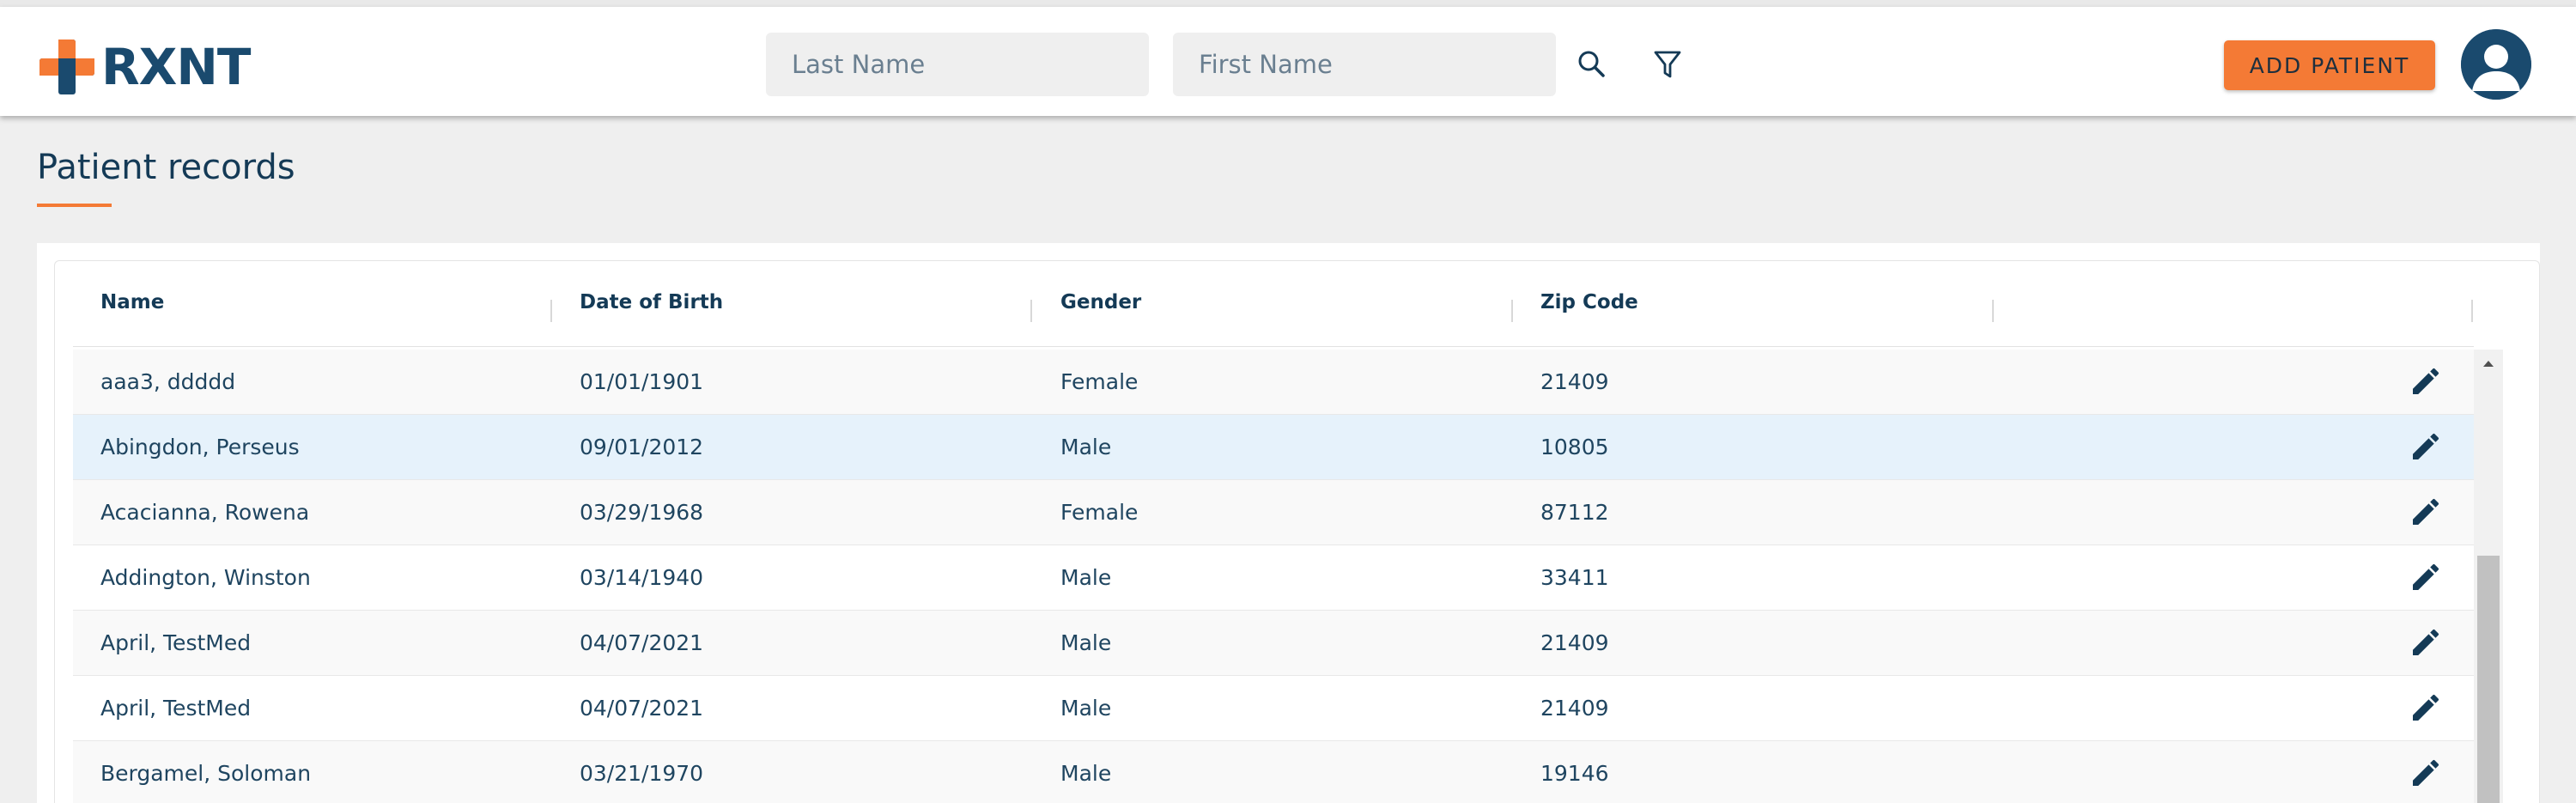  I want to click on scroll-up-arrow-icon, so click(2488, 364).